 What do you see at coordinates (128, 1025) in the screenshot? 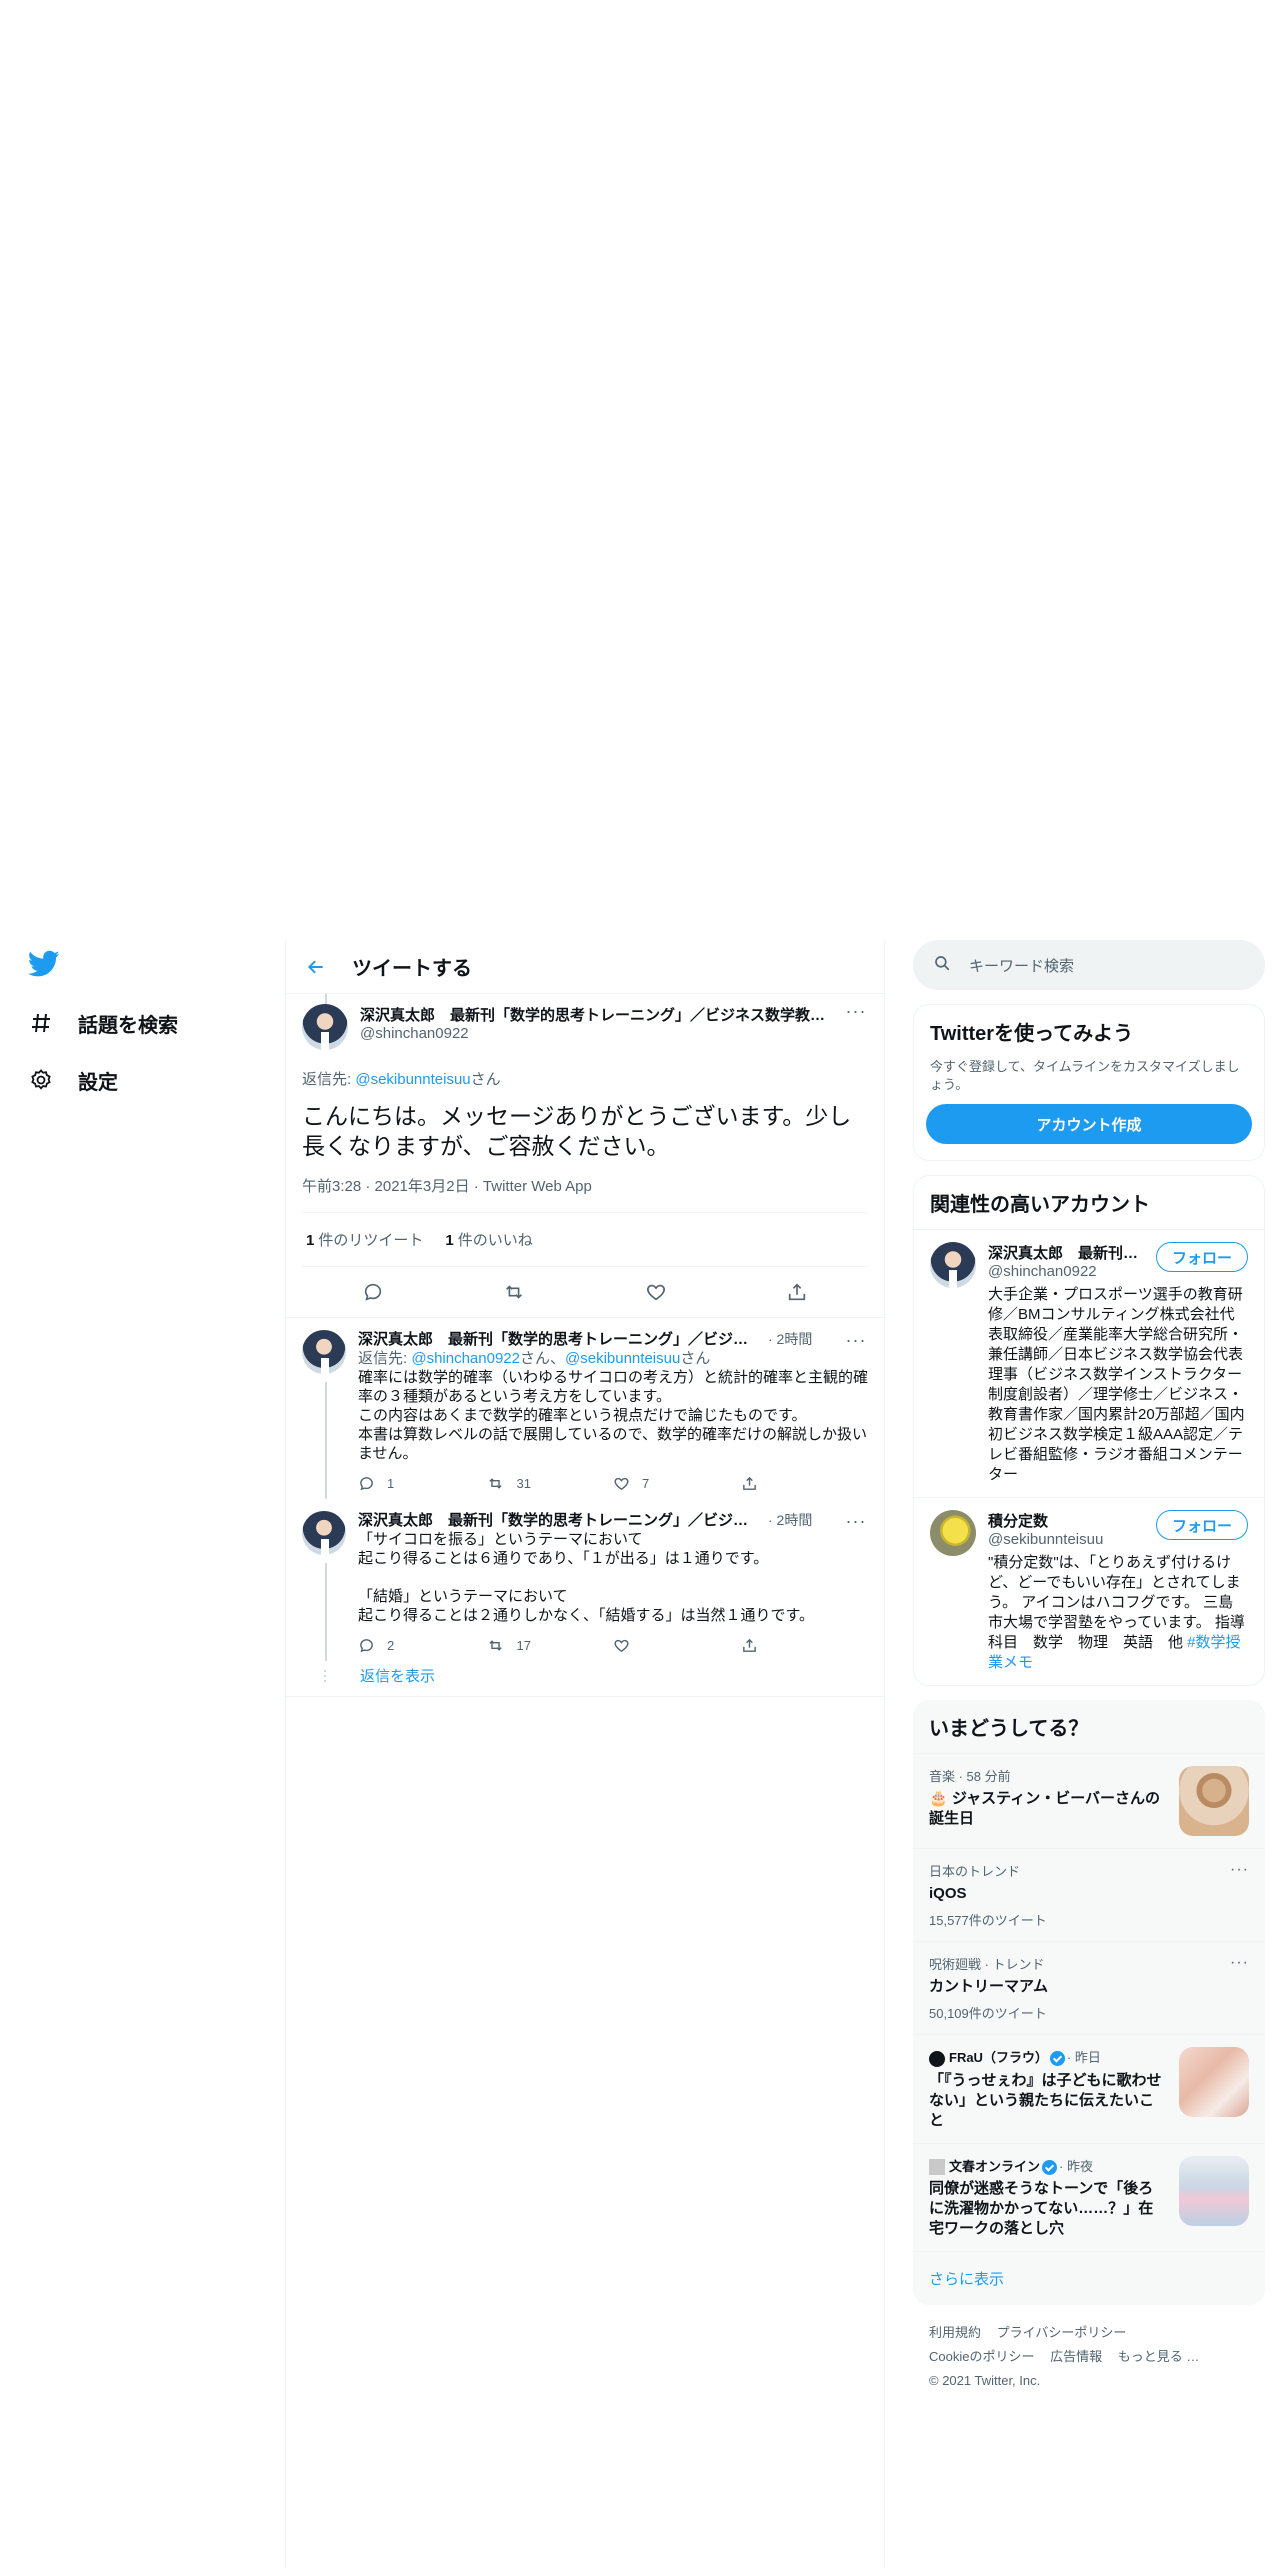
I see `nav-explore-label: 話題を検索` at bounding box center [128, 1025].